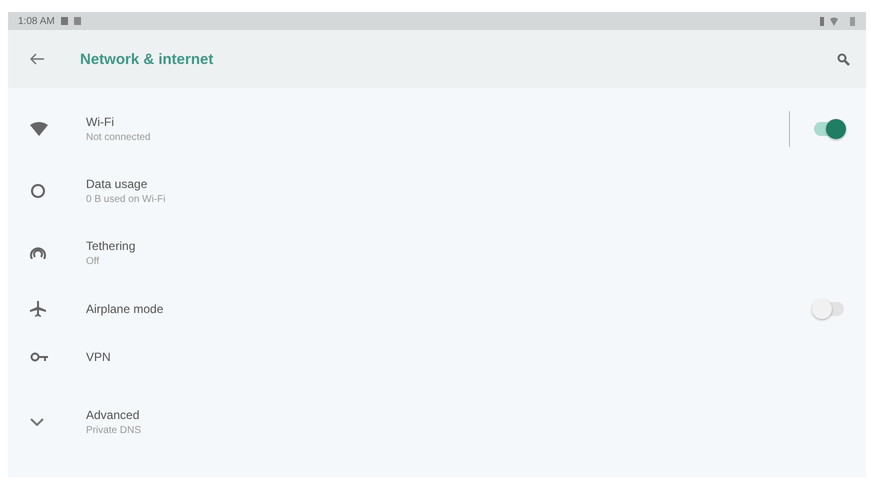 The width and height of the screenshot is (871, 482). Describe the element at coordinates (37, 59) in the screenshot. I see `back-button` at that location.